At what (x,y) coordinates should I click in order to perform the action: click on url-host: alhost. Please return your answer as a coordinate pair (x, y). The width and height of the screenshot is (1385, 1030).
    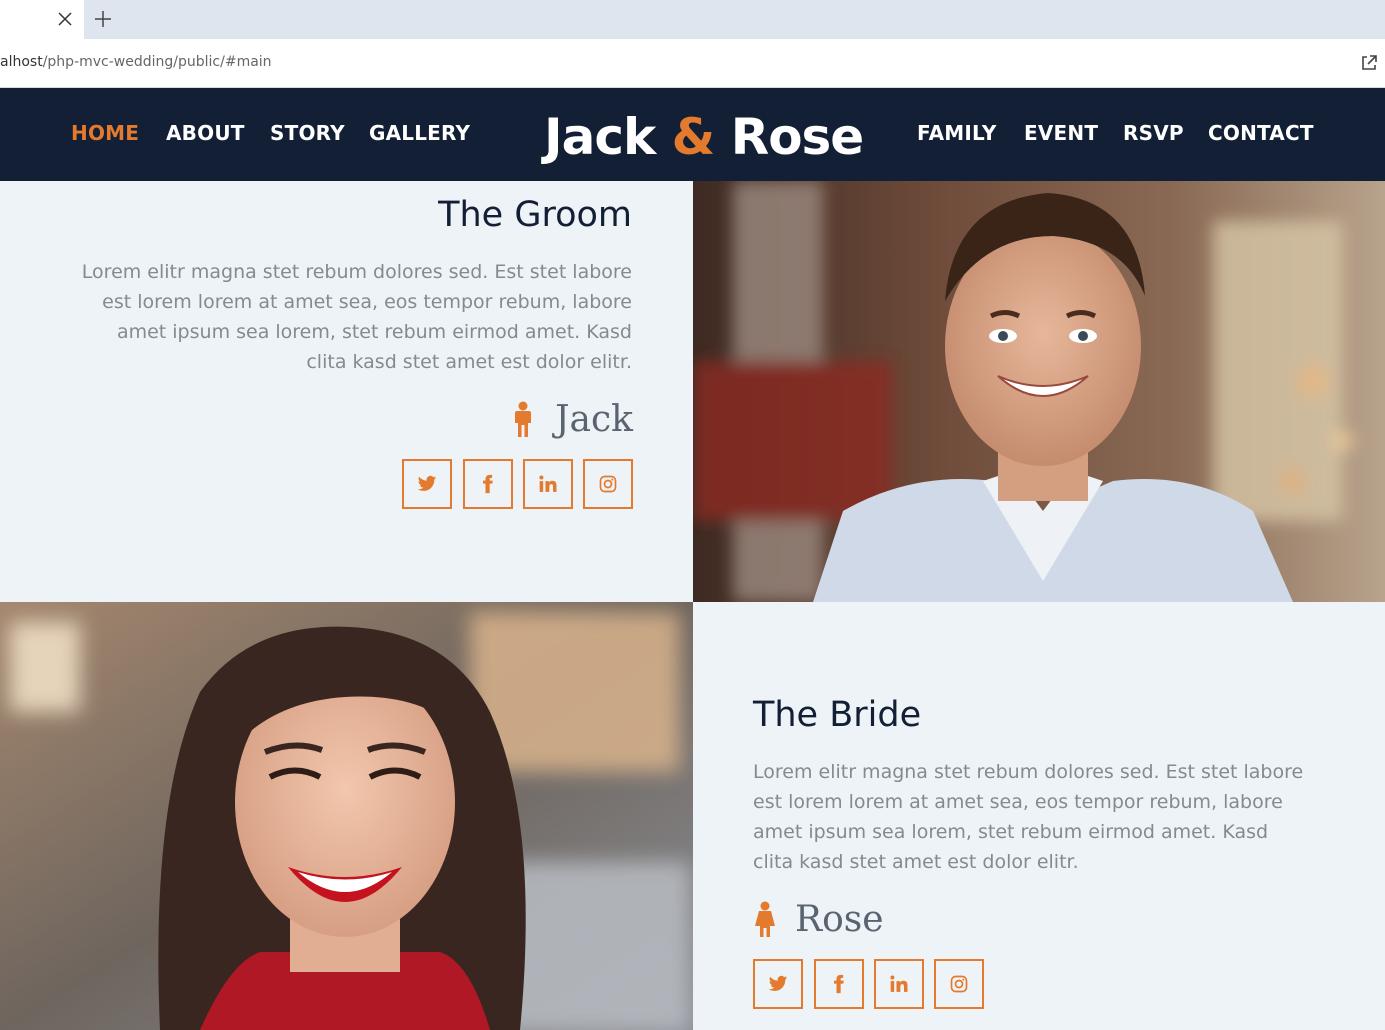
    Looking at the image, I should click on (21, 62).